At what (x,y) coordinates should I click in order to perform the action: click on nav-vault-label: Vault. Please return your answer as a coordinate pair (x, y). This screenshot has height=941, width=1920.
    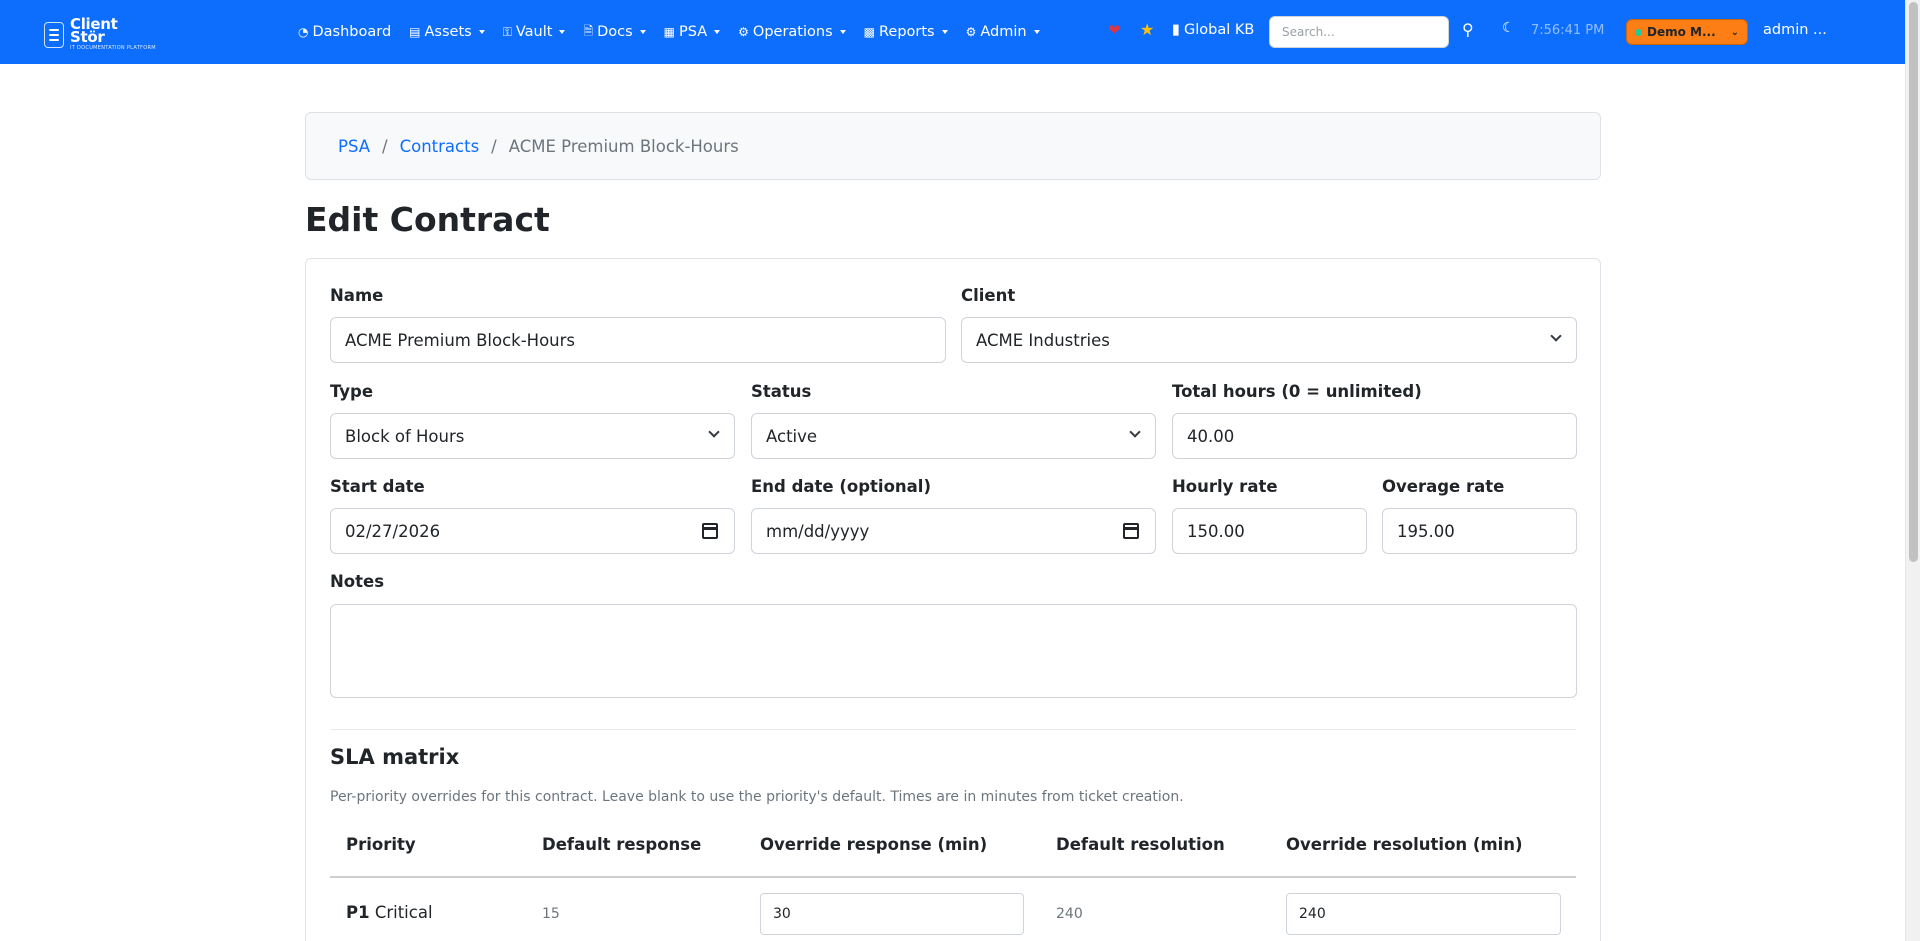
    Looking at the image, I should click on (534, 32).